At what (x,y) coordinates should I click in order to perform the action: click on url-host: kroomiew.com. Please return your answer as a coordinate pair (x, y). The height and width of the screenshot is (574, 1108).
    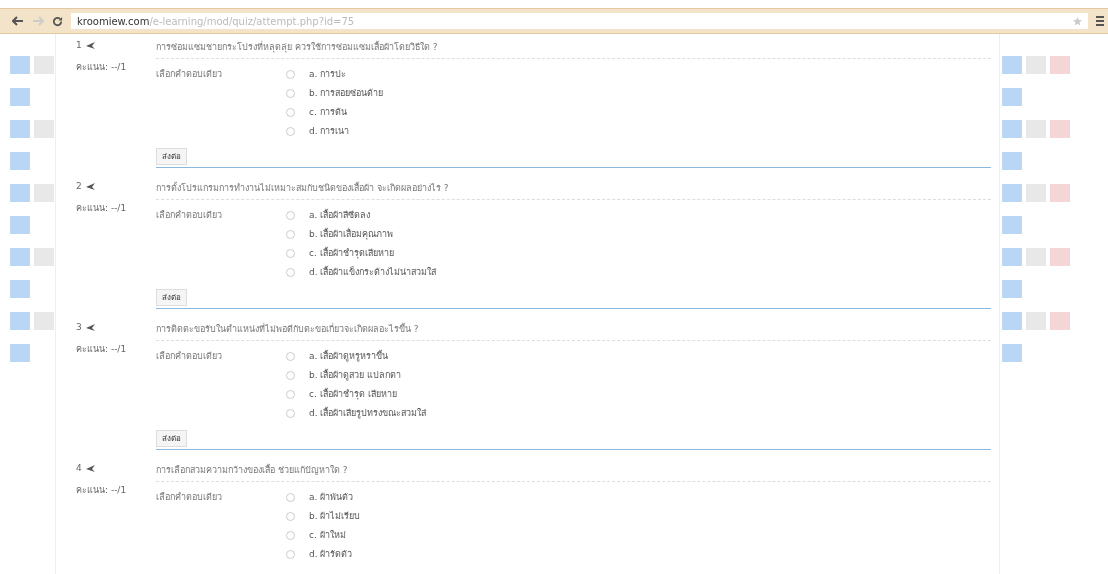
    Looking at the image, I should click on (113, 21).